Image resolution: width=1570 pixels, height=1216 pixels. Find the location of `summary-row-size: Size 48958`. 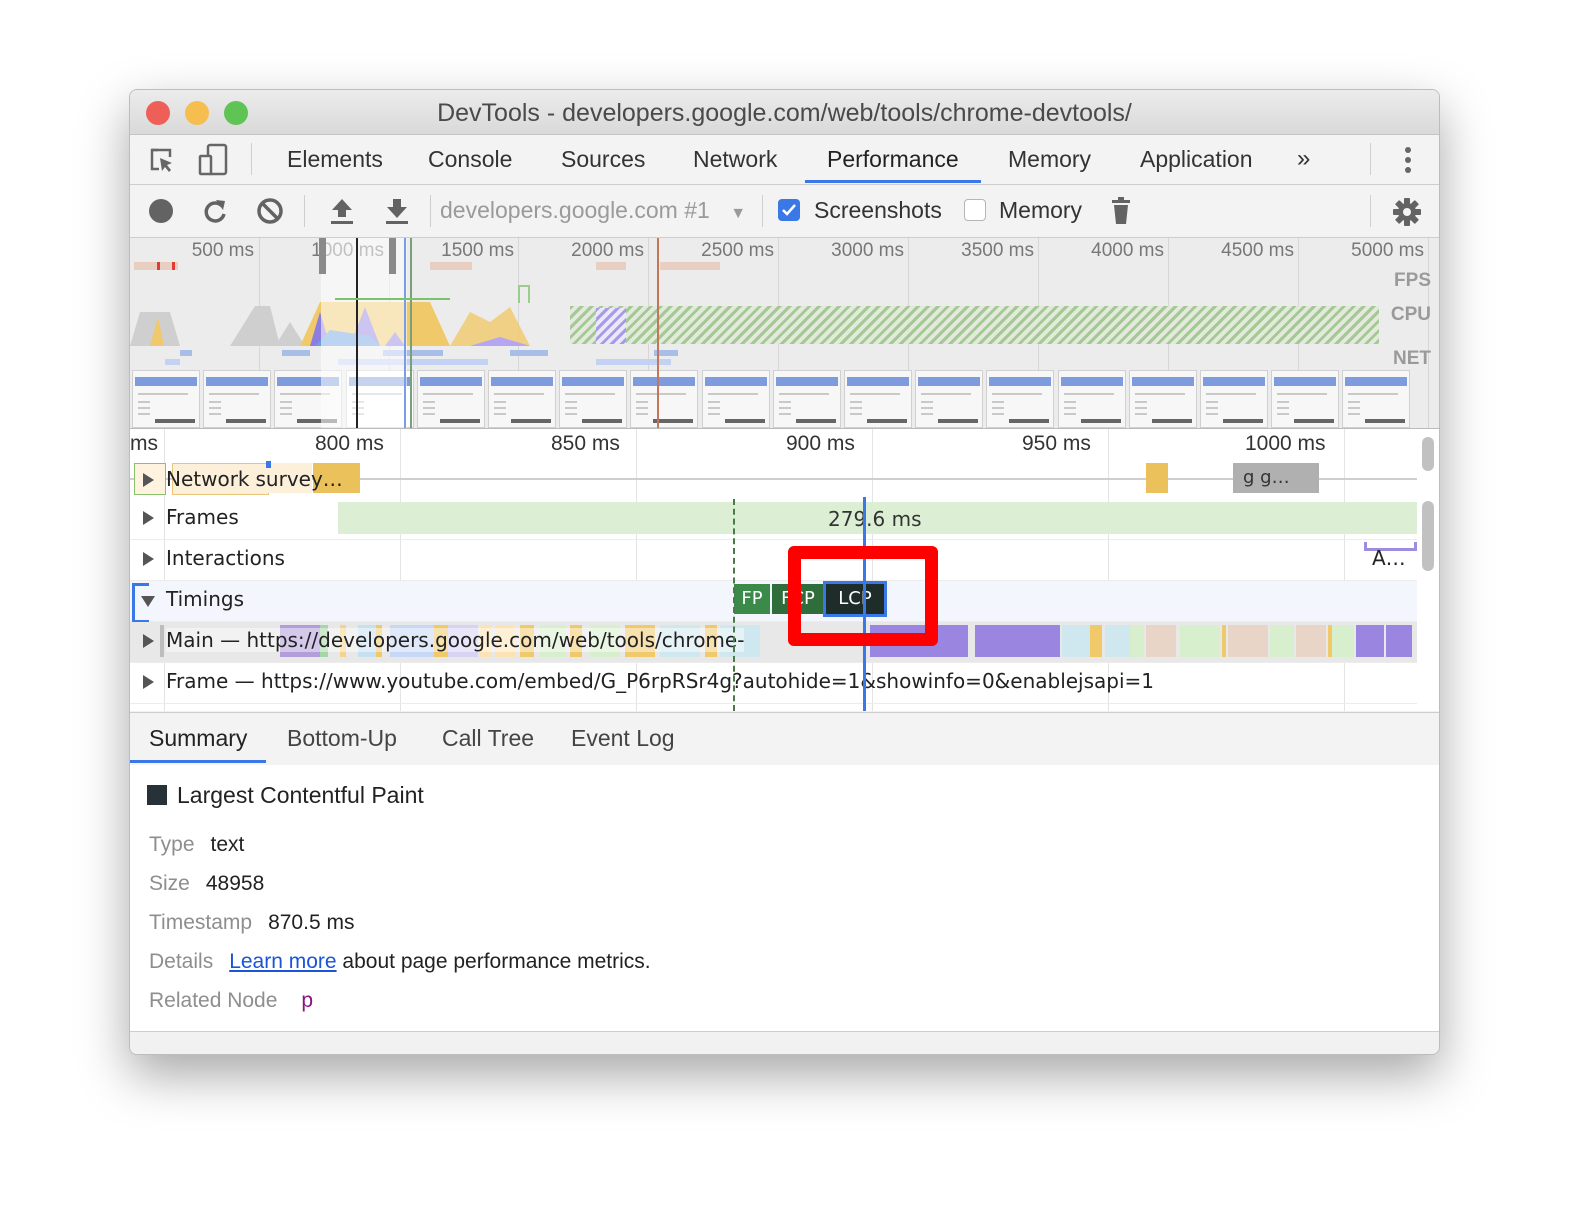

summary-row-size: Size 48958 is located at coordinates (207, 883).